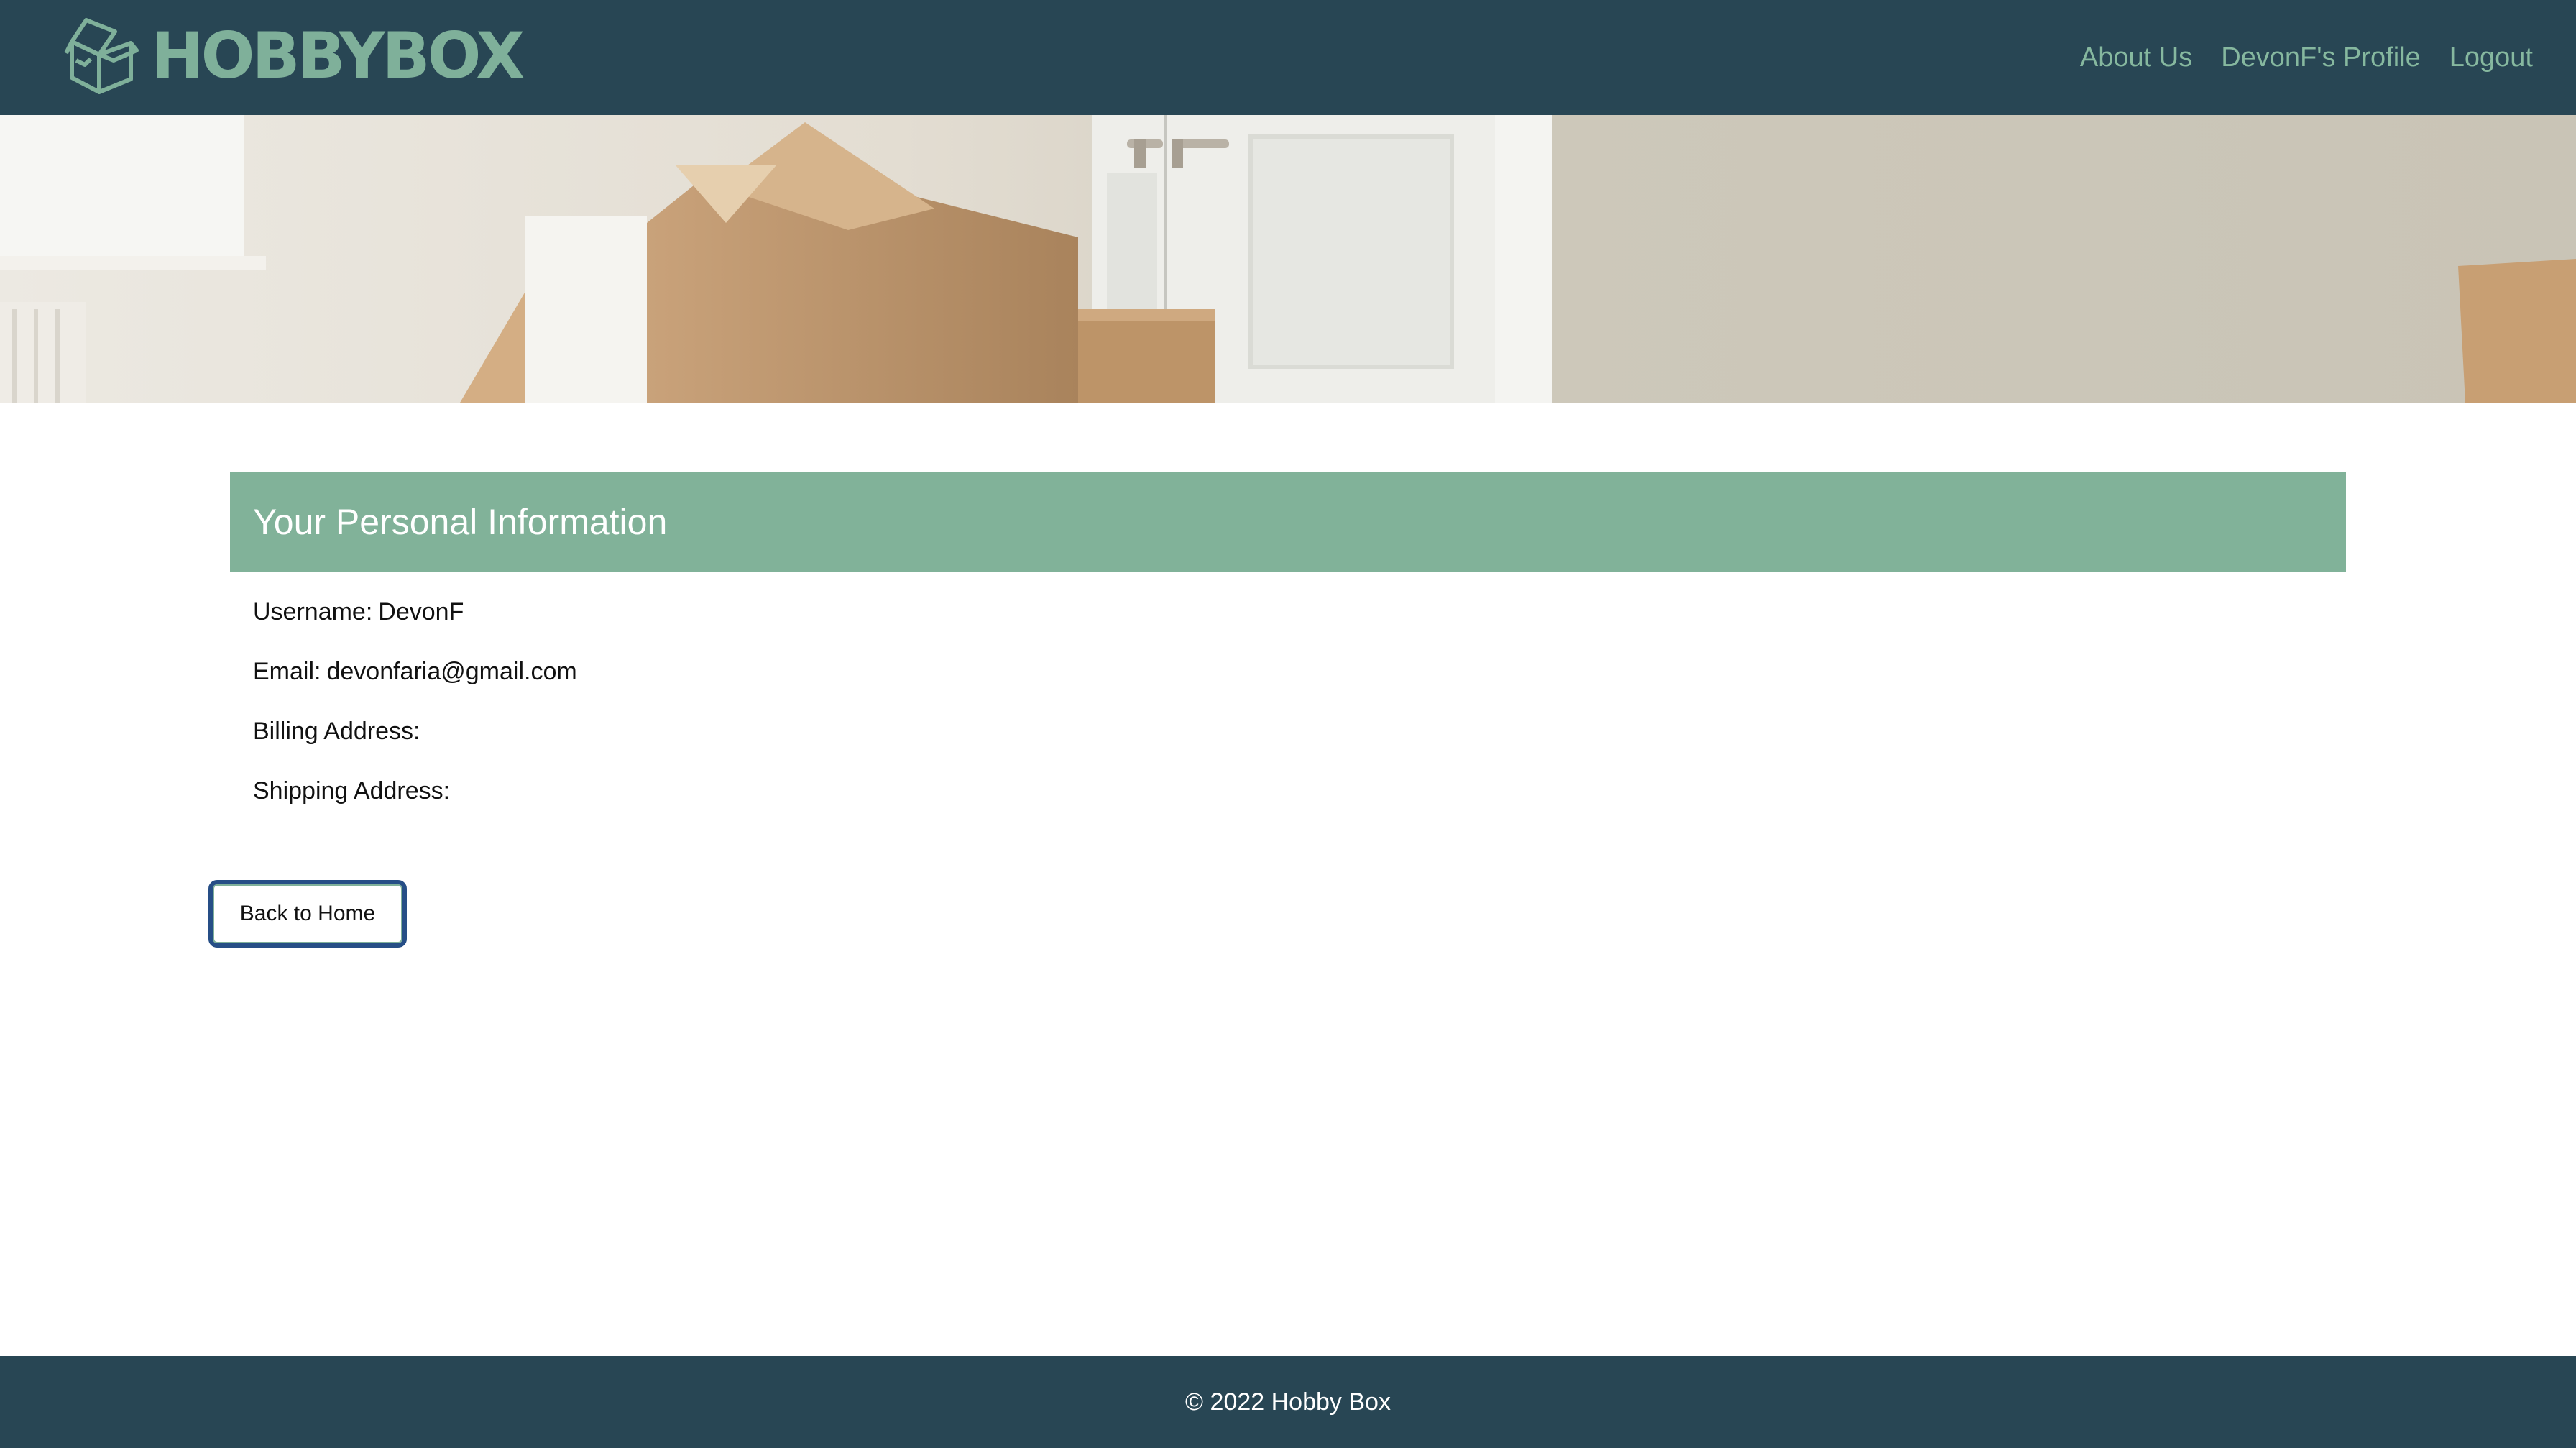  I want to click on personal-info-header: Your Personal Information, so click(1288, 522).